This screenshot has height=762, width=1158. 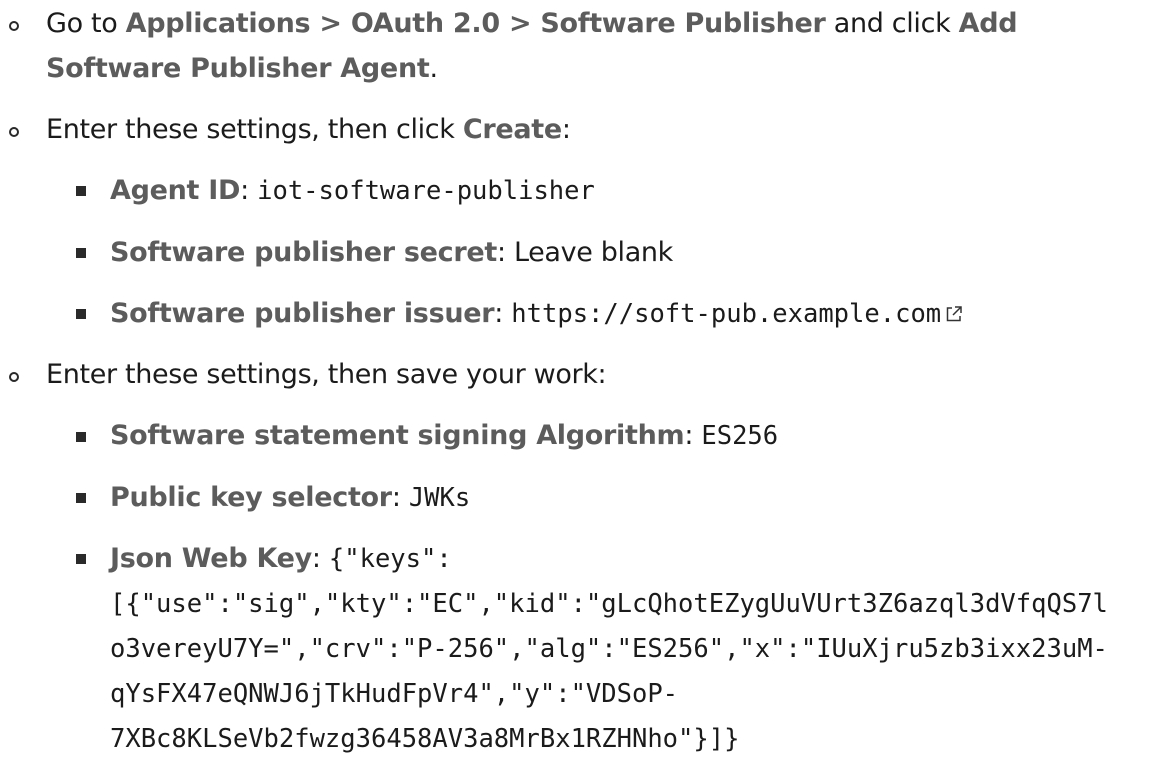 I want to click on step-1-line-2: Software Publisher Agent., so click(x=242, y=68).